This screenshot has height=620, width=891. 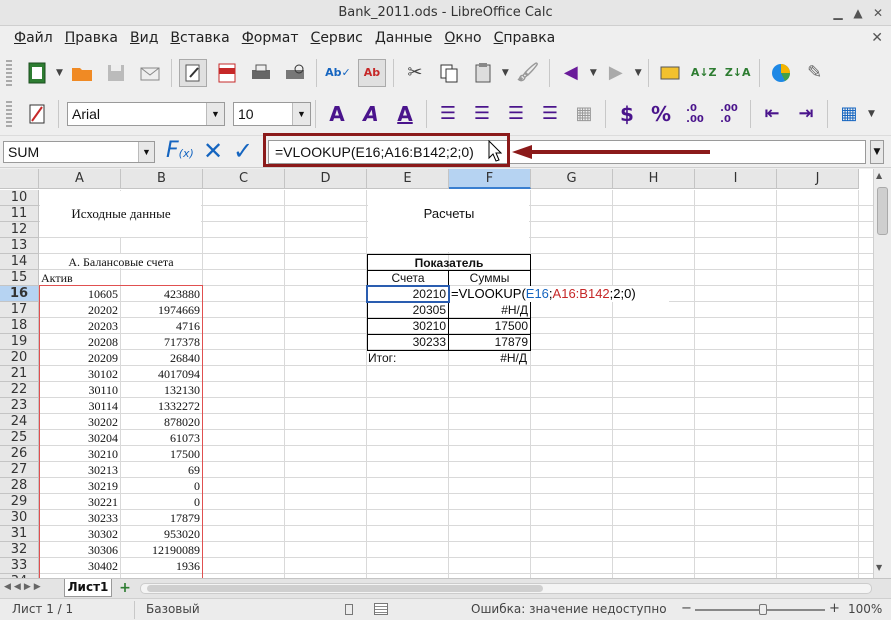 I want to click on increase-indent-icon: ⇥, so click(x=806, y=114).